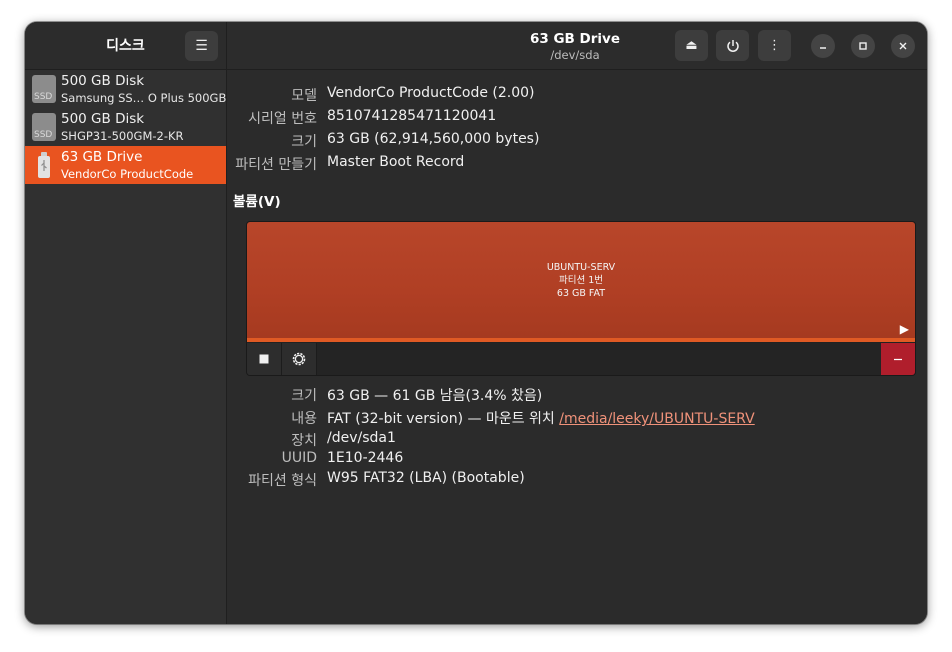 The width and height of the screenshot is (952, 652). I want to click on gear-icon, so click(299, 359).